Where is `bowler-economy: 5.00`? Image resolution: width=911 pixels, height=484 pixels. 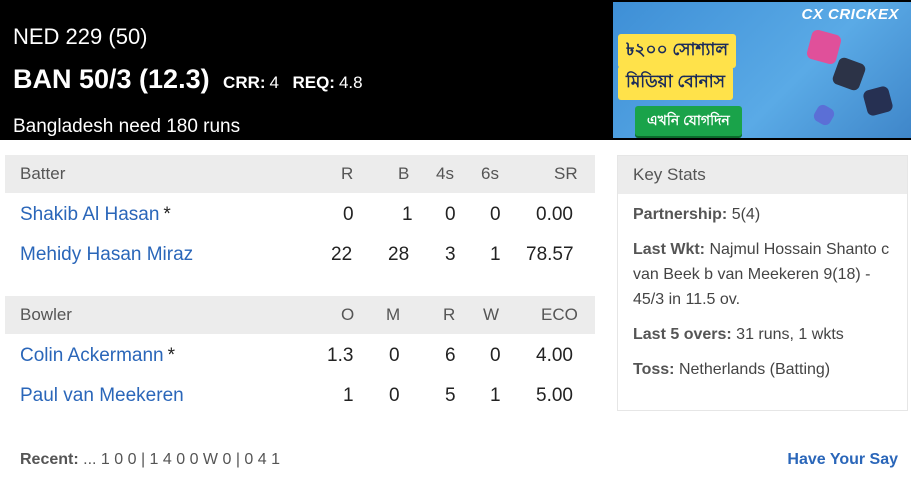 bowler-economy: 5.00 is located at coordinates (554, 395).